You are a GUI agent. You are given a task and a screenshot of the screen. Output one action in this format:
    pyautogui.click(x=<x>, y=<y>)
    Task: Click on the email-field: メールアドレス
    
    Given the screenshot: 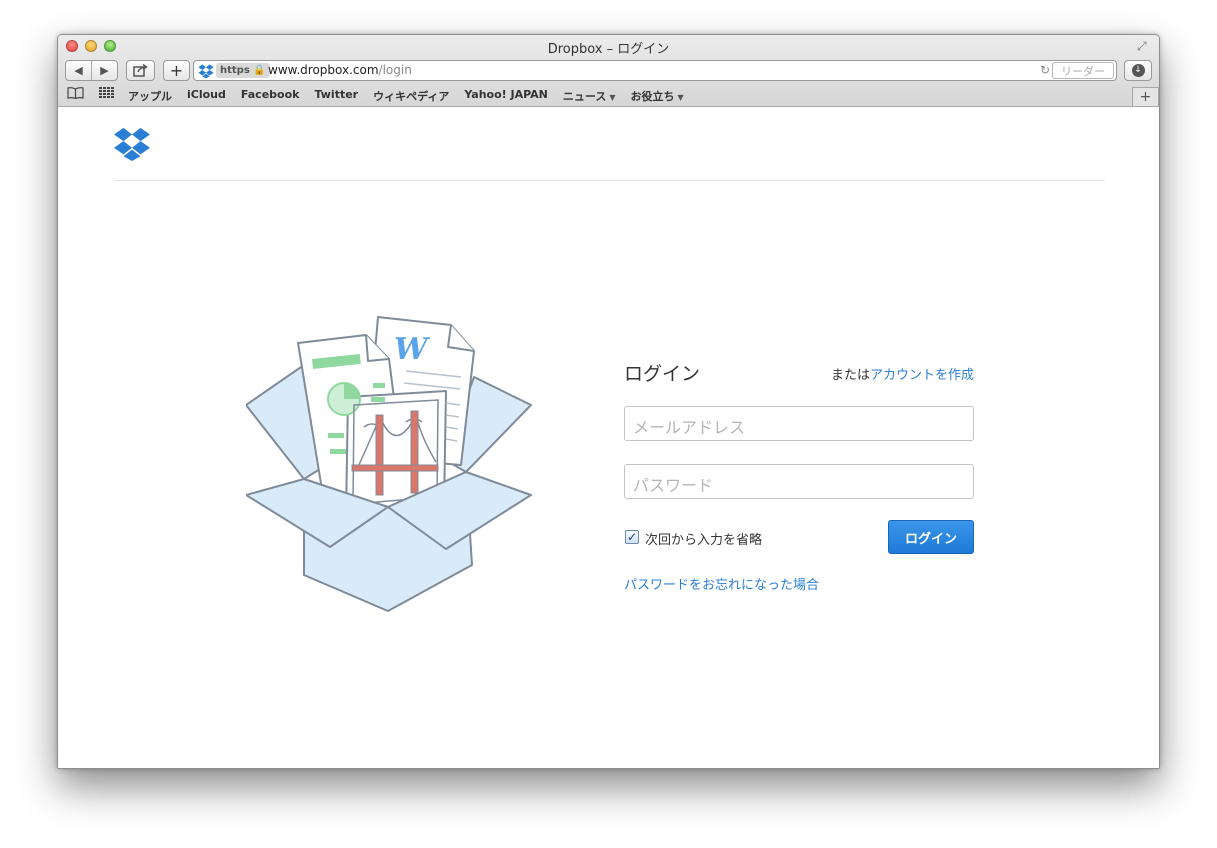 What is the action you would take?
    pyautogui.click(x=799, y=423)
    